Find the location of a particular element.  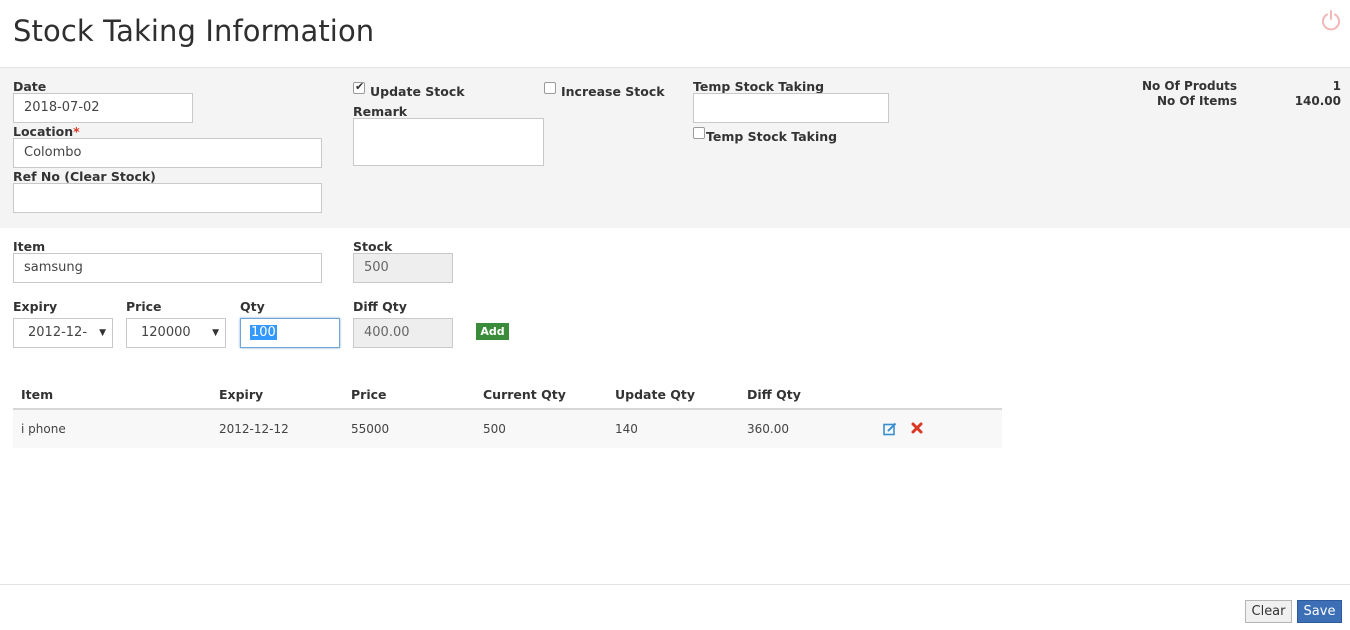

refno-input is located at coordinates (167, 198).